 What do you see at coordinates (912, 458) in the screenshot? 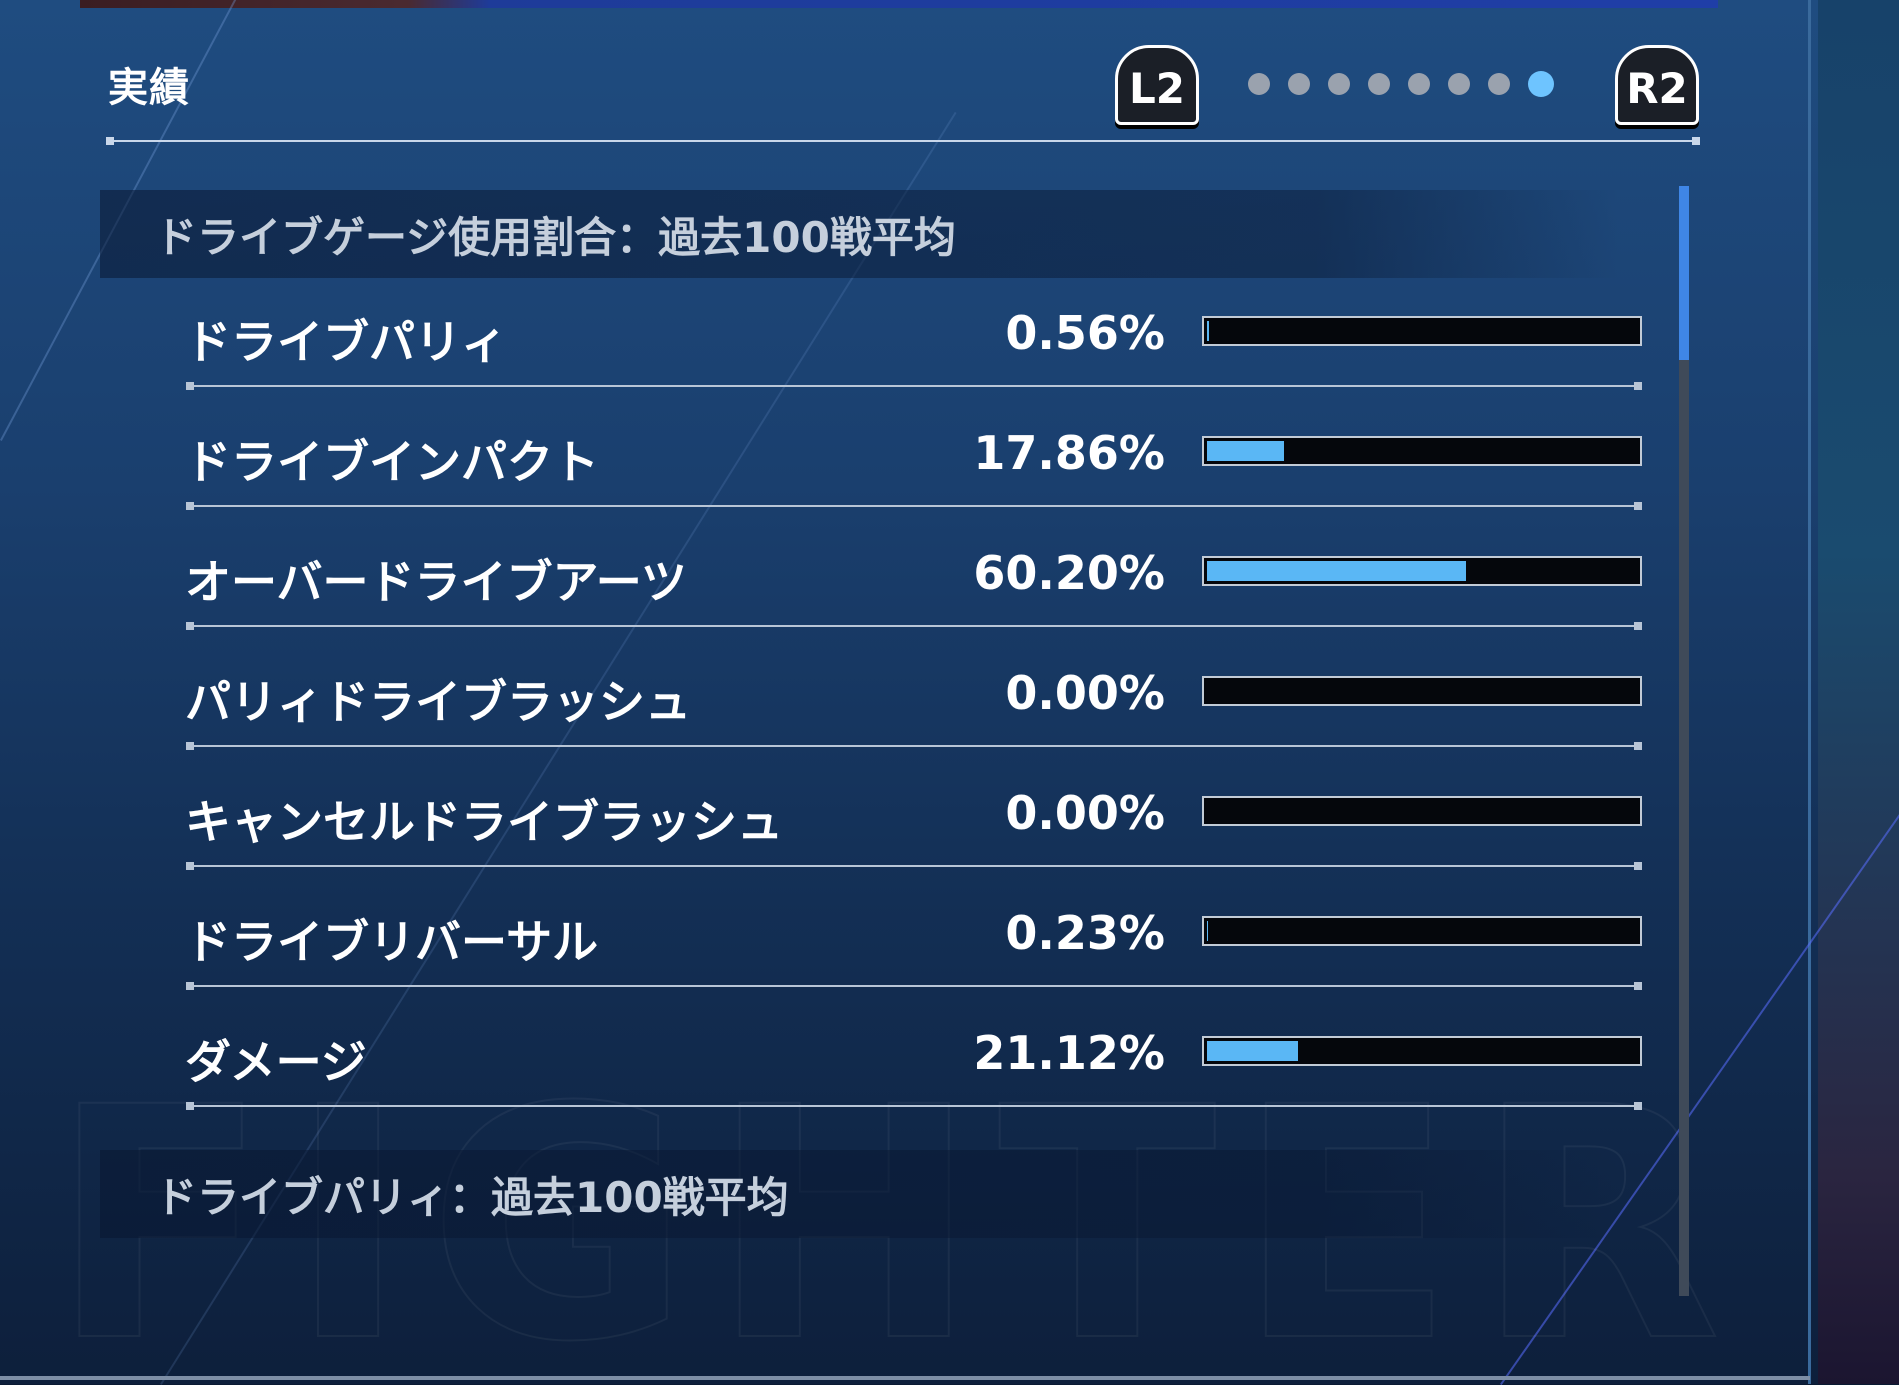
I see `stat-row: ドライブインパクト 17.86%` at bounding box center [912, 458].